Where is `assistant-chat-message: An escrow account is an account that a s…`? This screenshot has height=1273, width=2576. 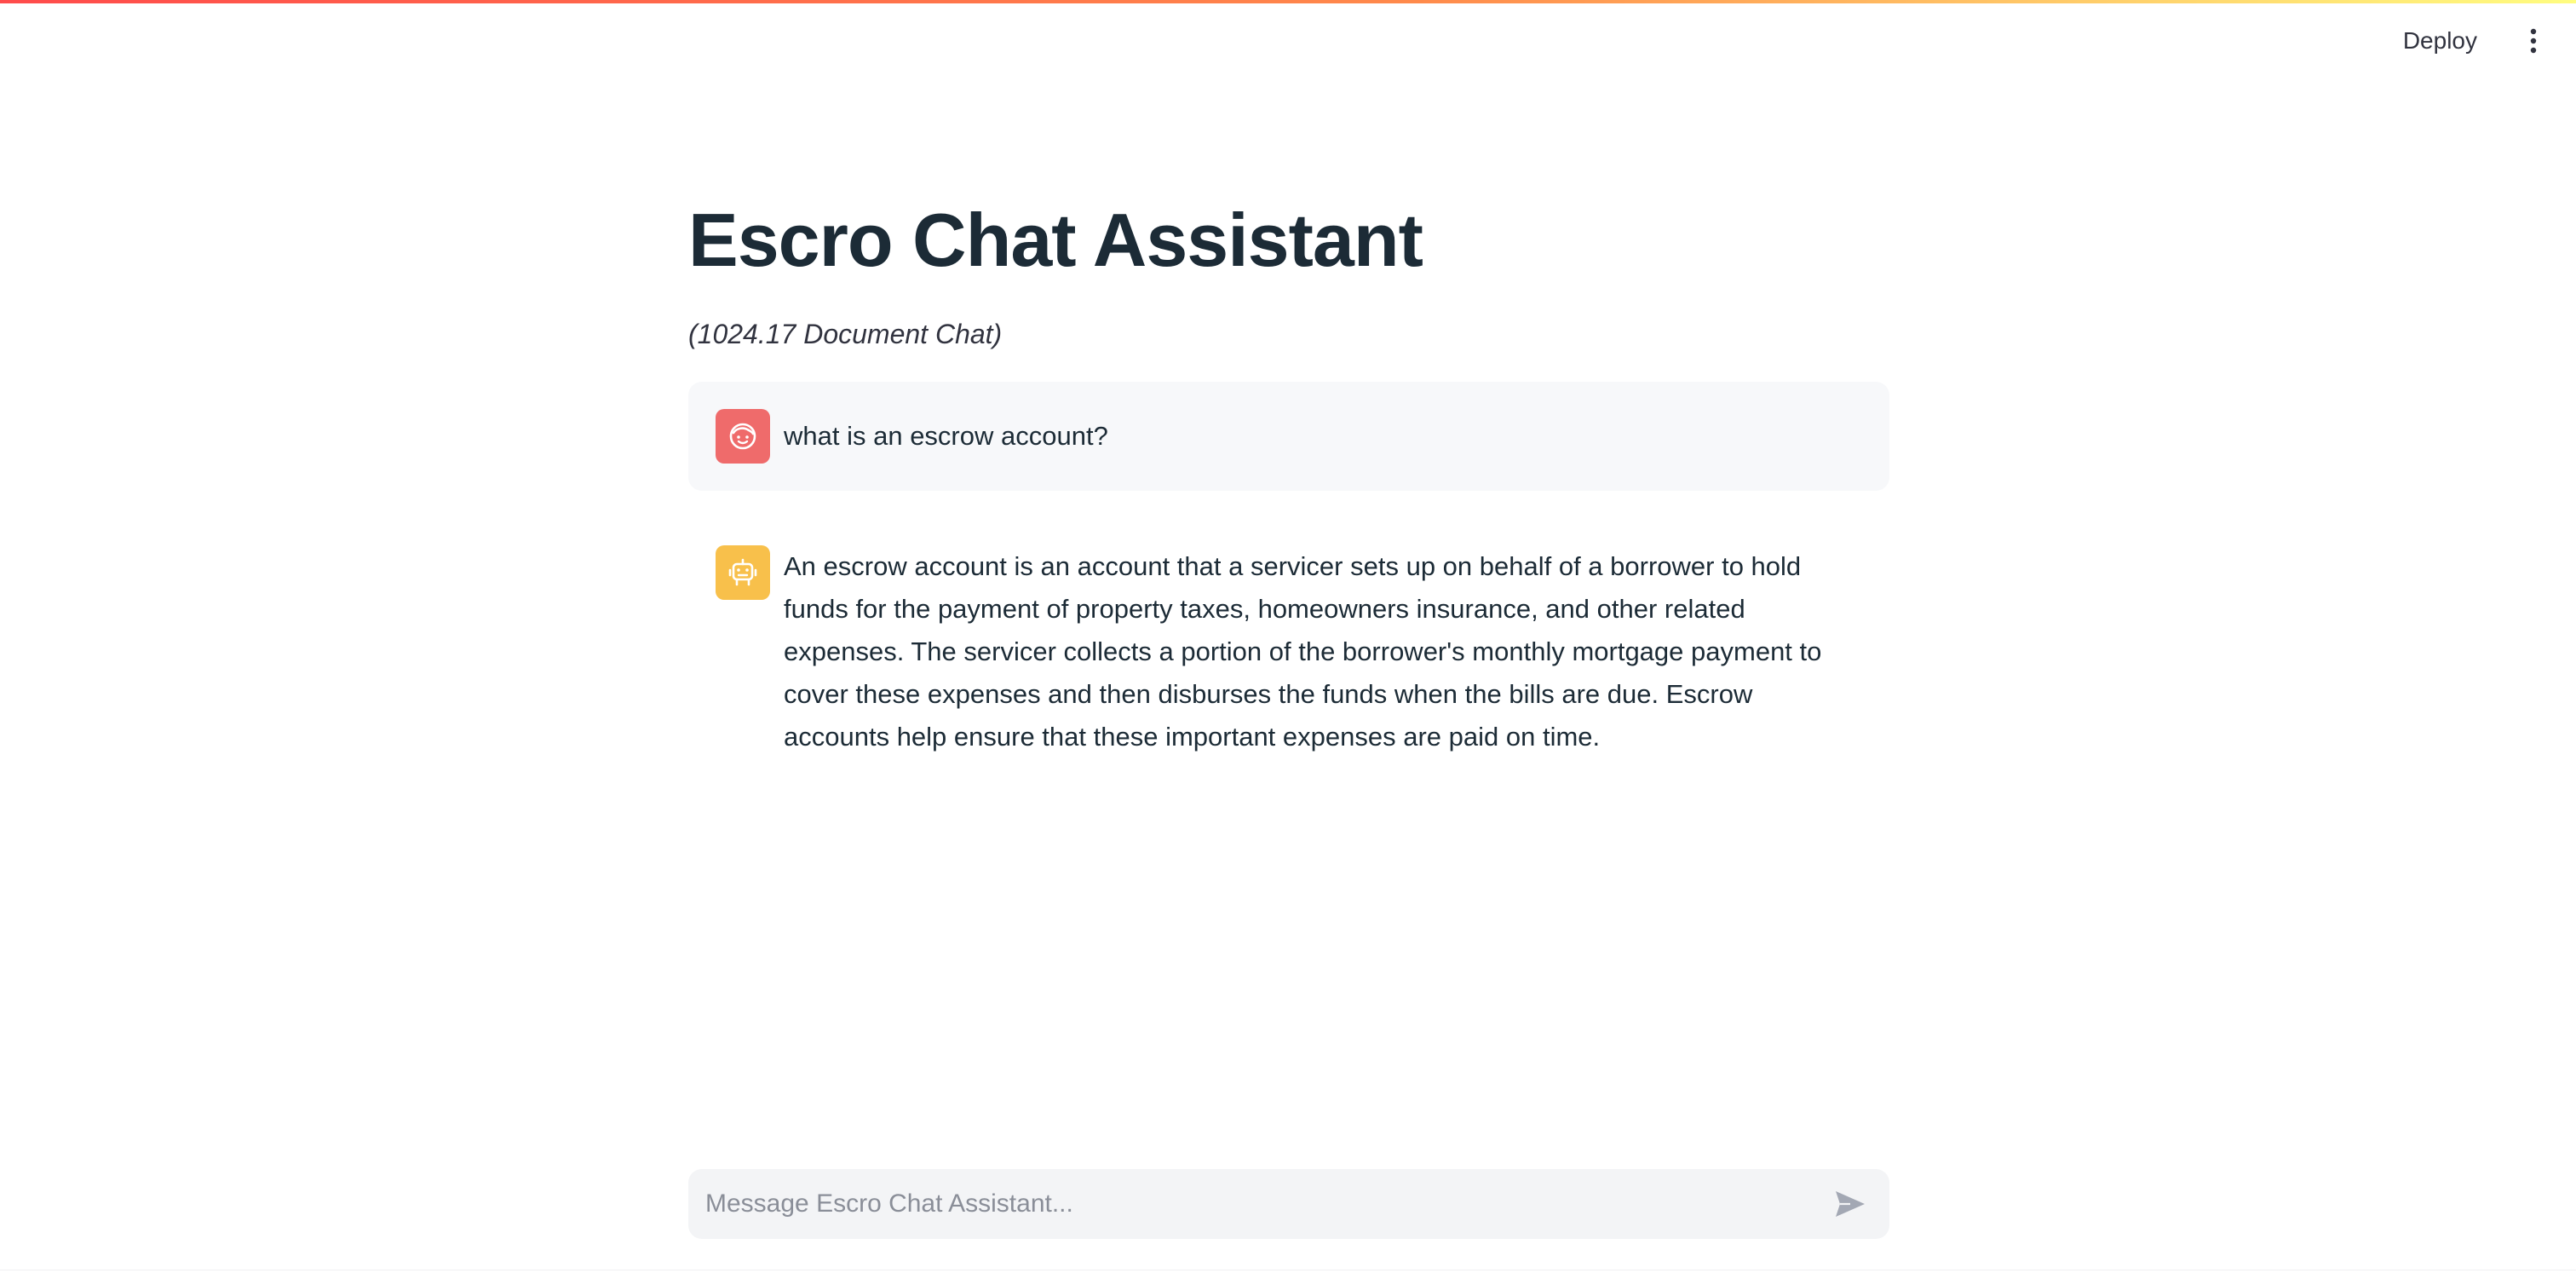
assistant-chat-message: An escrow account is an account that a s… is located at coordinates (1288, 651).